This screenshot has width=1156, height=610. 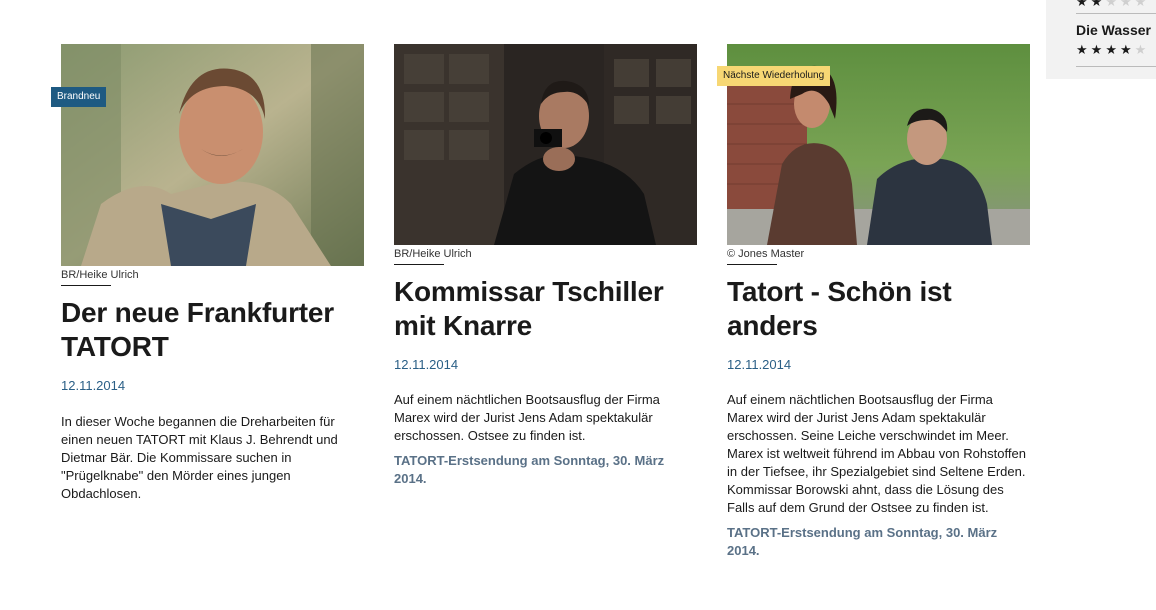 I want to click on rating-stars-top: ★★★★★, so click(x=1112, y=5).